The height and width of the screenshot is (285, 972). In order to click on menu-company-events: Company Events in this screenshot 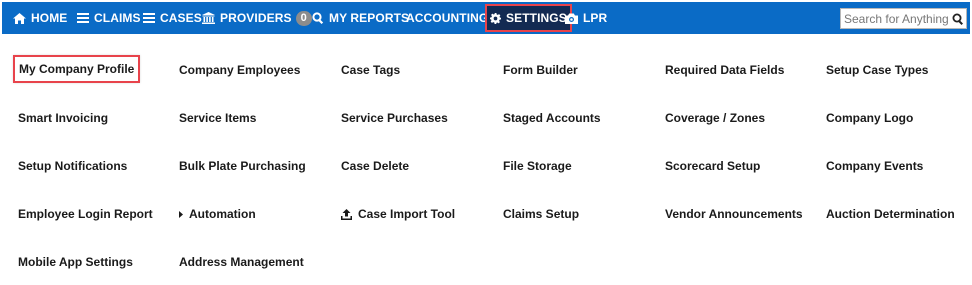, I will do `click(874, 166)`.